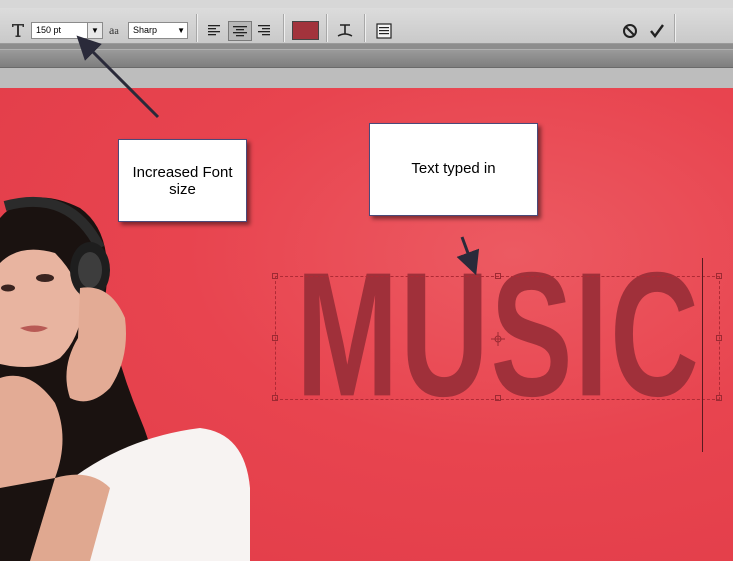 The height and width of the screenshot is (561, 733). What do you see at coordinates (118, 77) in the screenshot?
I see `font-size-arrow` at bounding box center [118, 77].